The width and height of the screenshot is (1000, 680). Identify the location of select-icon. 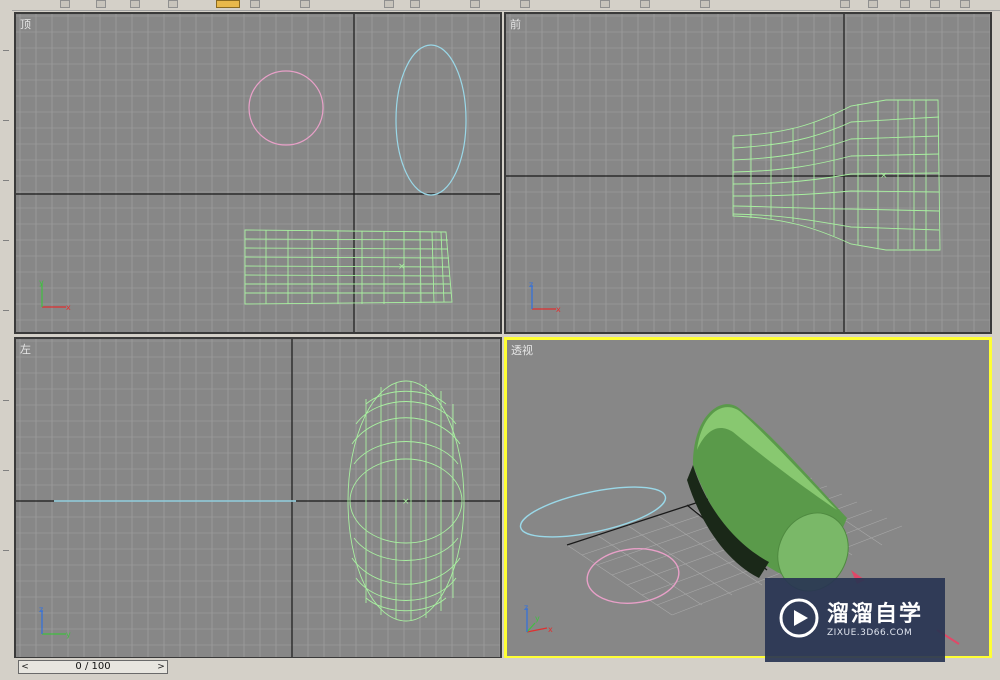
(228, 4).